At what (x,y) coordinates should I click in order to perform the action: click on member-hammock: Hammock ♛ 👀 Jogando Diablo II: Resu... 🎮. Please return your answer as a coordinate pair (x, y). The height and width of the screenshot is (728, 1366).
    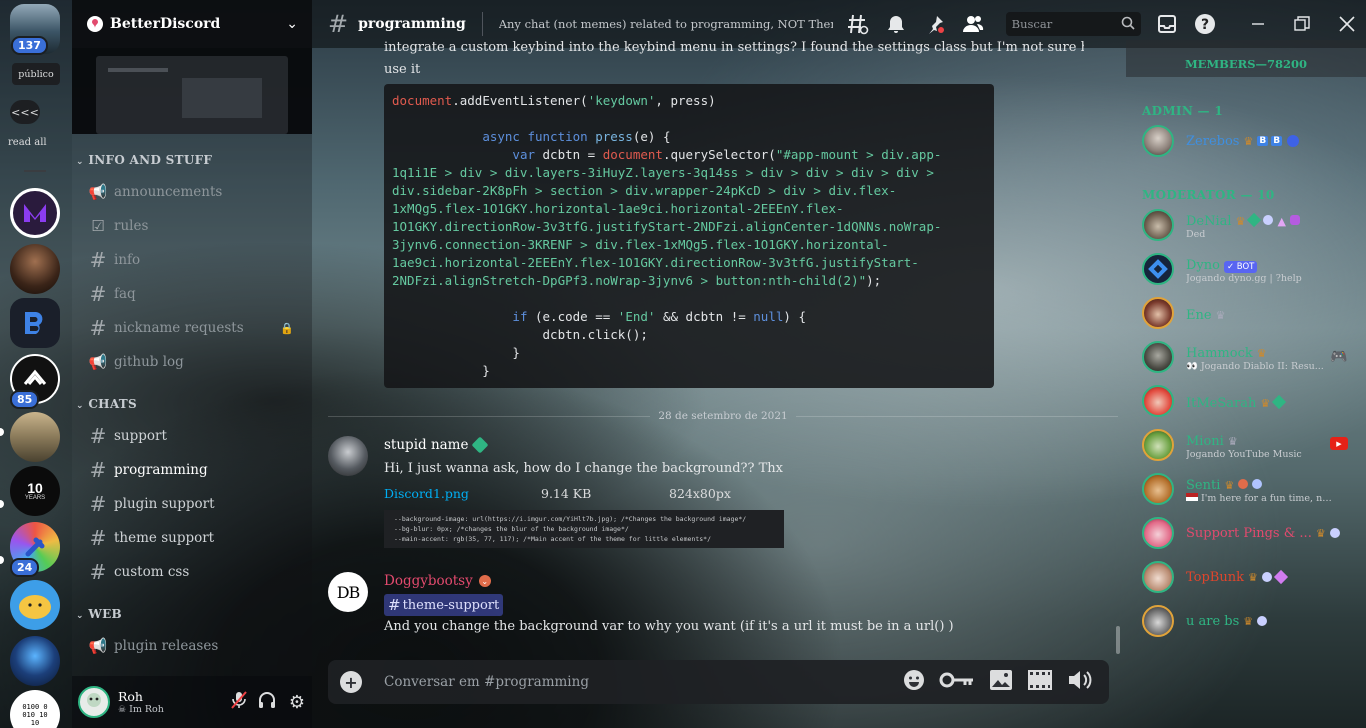
    Looking at the image, I should click on (1247, 357).